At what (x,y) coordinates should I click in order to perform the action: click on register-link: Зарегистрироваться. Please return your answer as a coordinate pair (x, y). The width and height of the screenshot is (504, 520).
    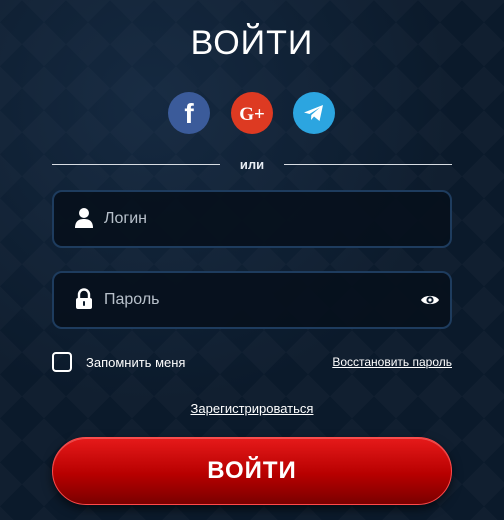
    Looking at the image, I should click on (252, 408).